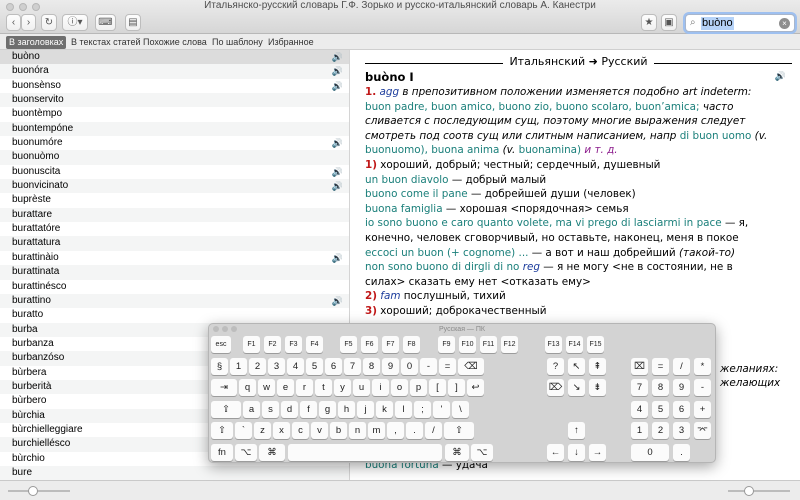 The height and width of the screenshot is (500, 800). Describe the element at coordinates (365, 409) in the screenshot. I see `keyboard-key: j` at that location.